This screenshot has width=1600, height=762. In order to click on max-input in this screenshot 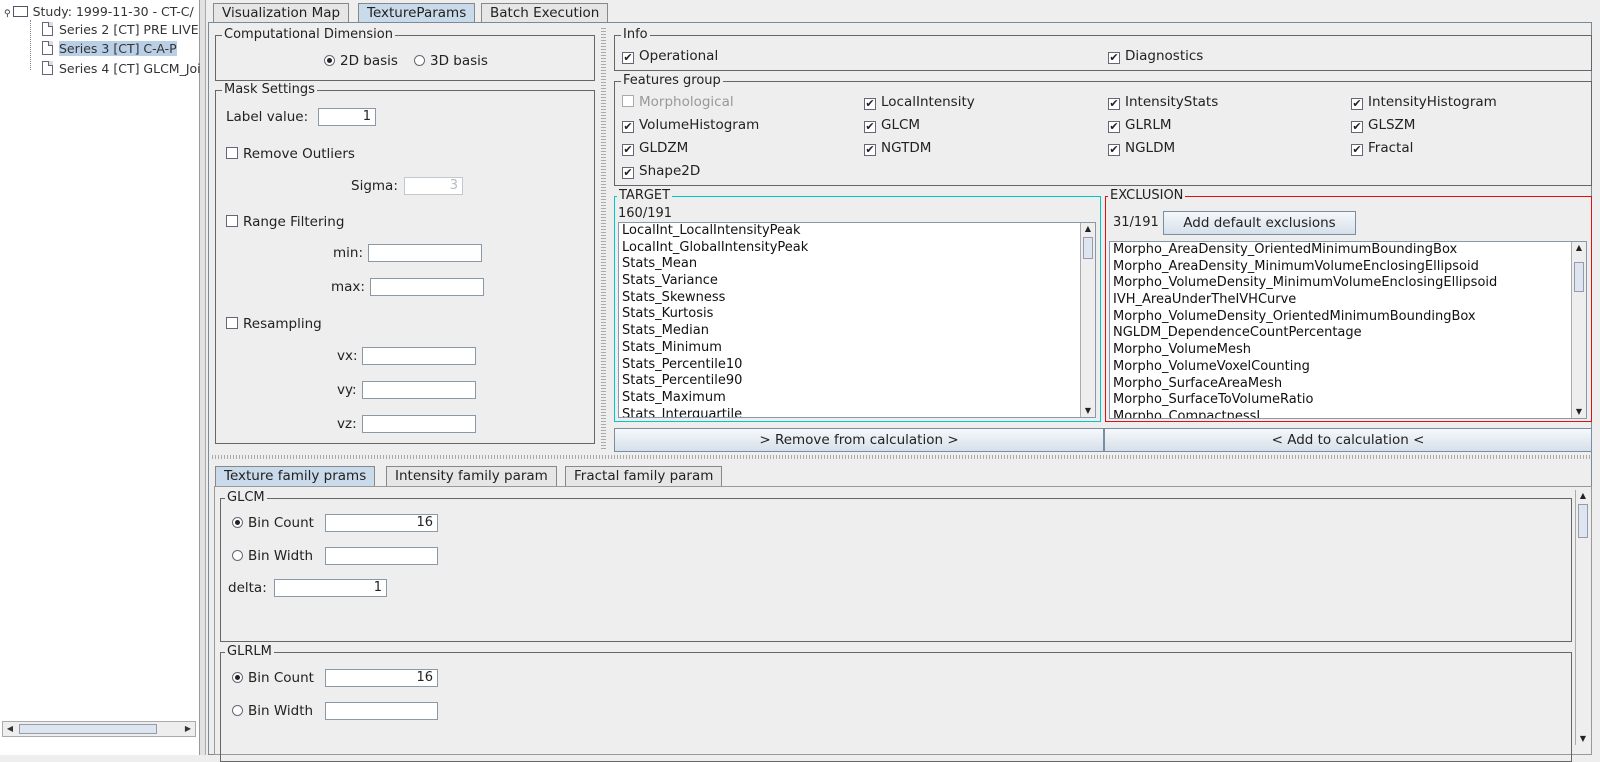, I will do `click(427, 287)`.